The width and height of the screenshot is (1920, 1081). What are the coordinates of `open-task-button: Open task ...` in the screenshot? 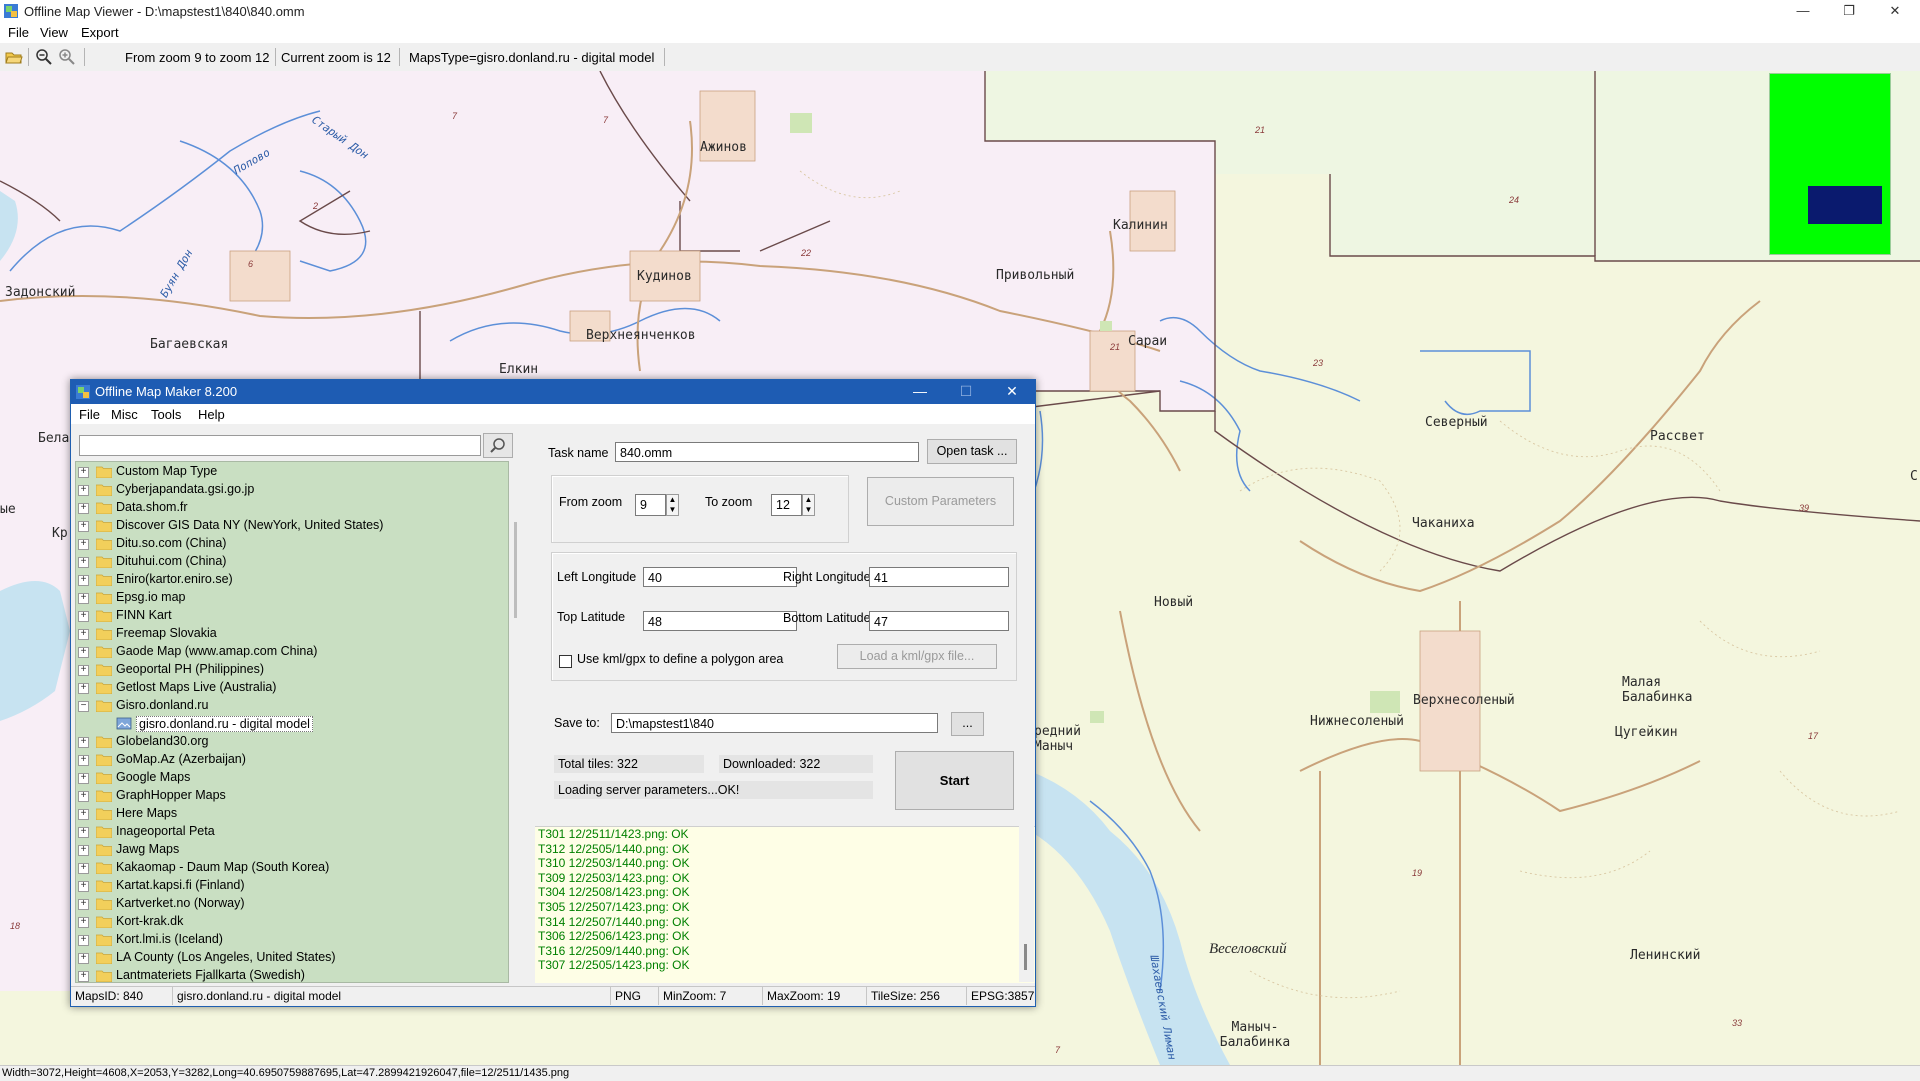 It's located at (972, 451).